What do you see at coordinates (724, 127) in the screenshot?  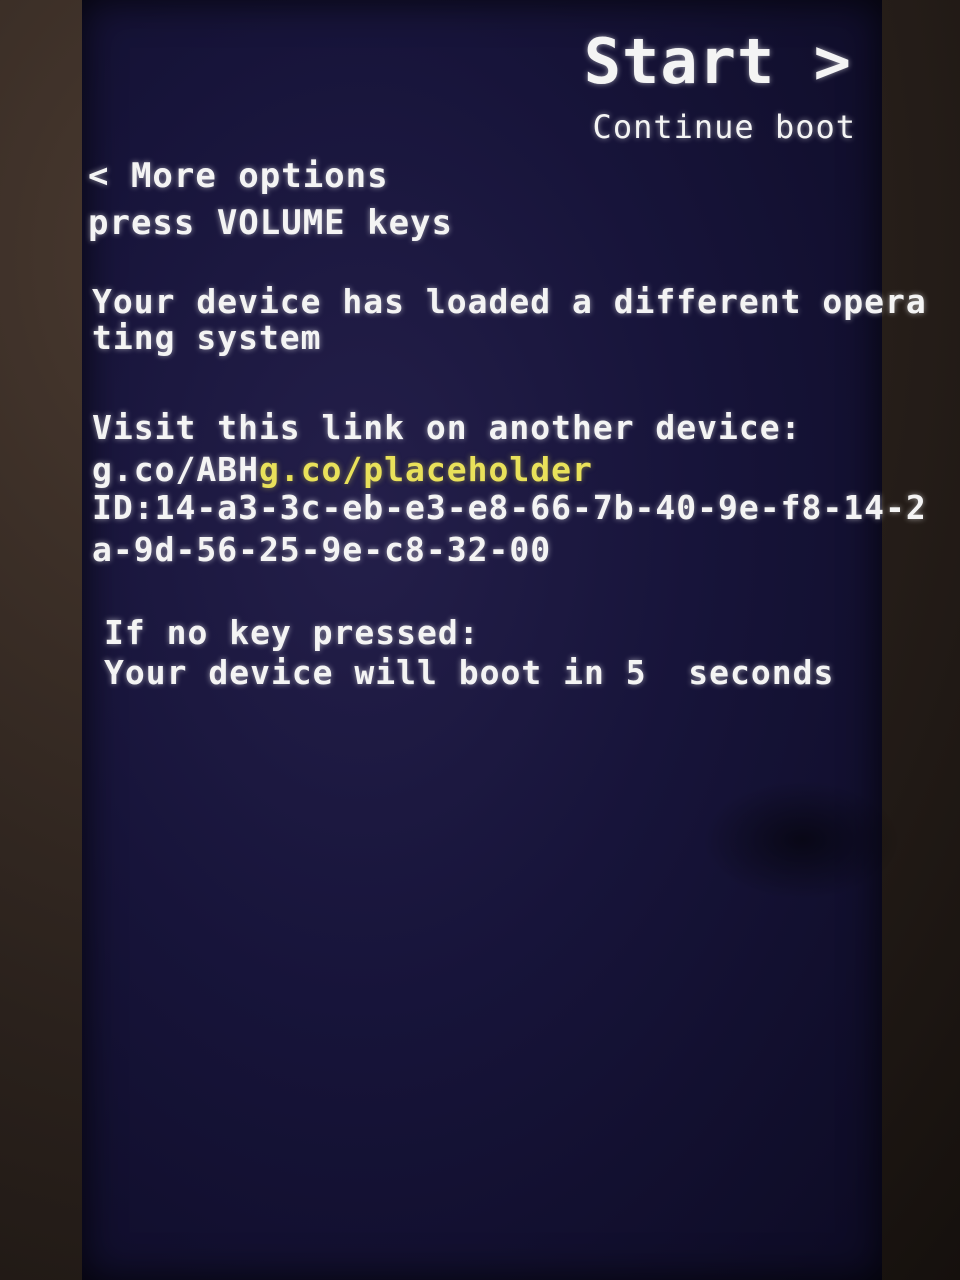 I see `start-subtitle: Continue boot` at bounding box center [724, 127].